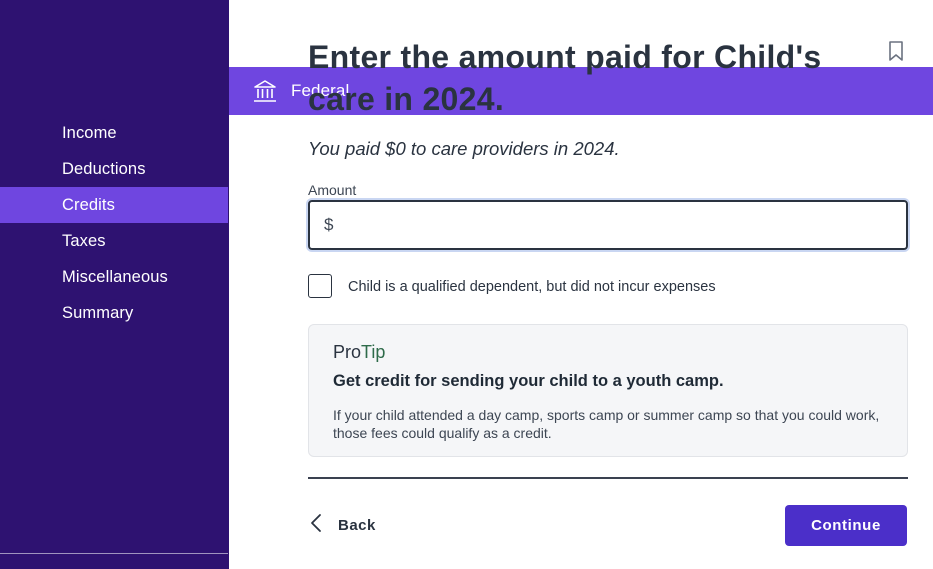 This screenshot has width=933, height=569. I want to click on sidebar-item-summary: Summary, so click(114, 313).